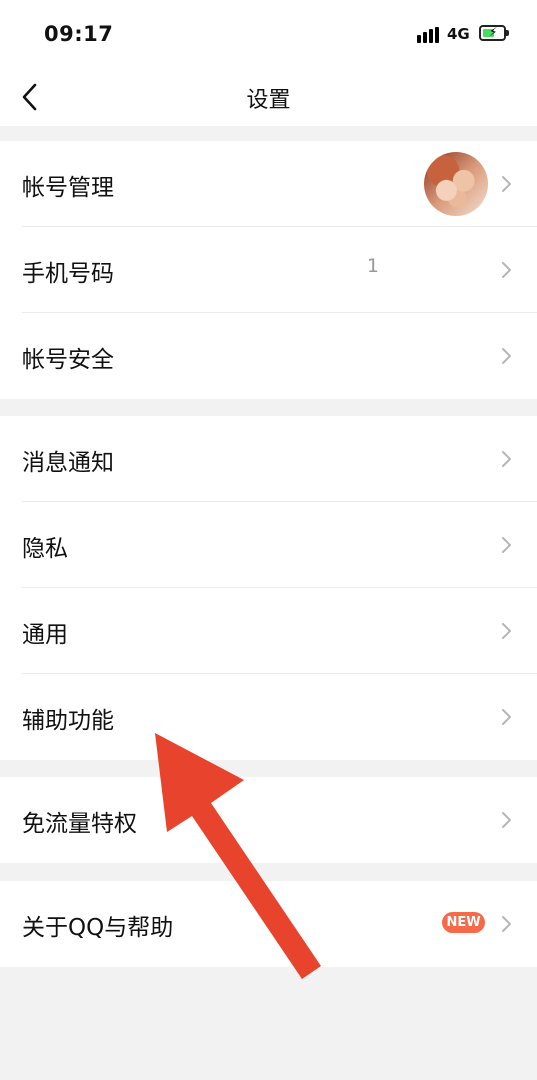 The image size is (537, 1080). Describe the element at coordinates (68, 721) in the screenshot. I see `row-label: 辅助功能` at that location.